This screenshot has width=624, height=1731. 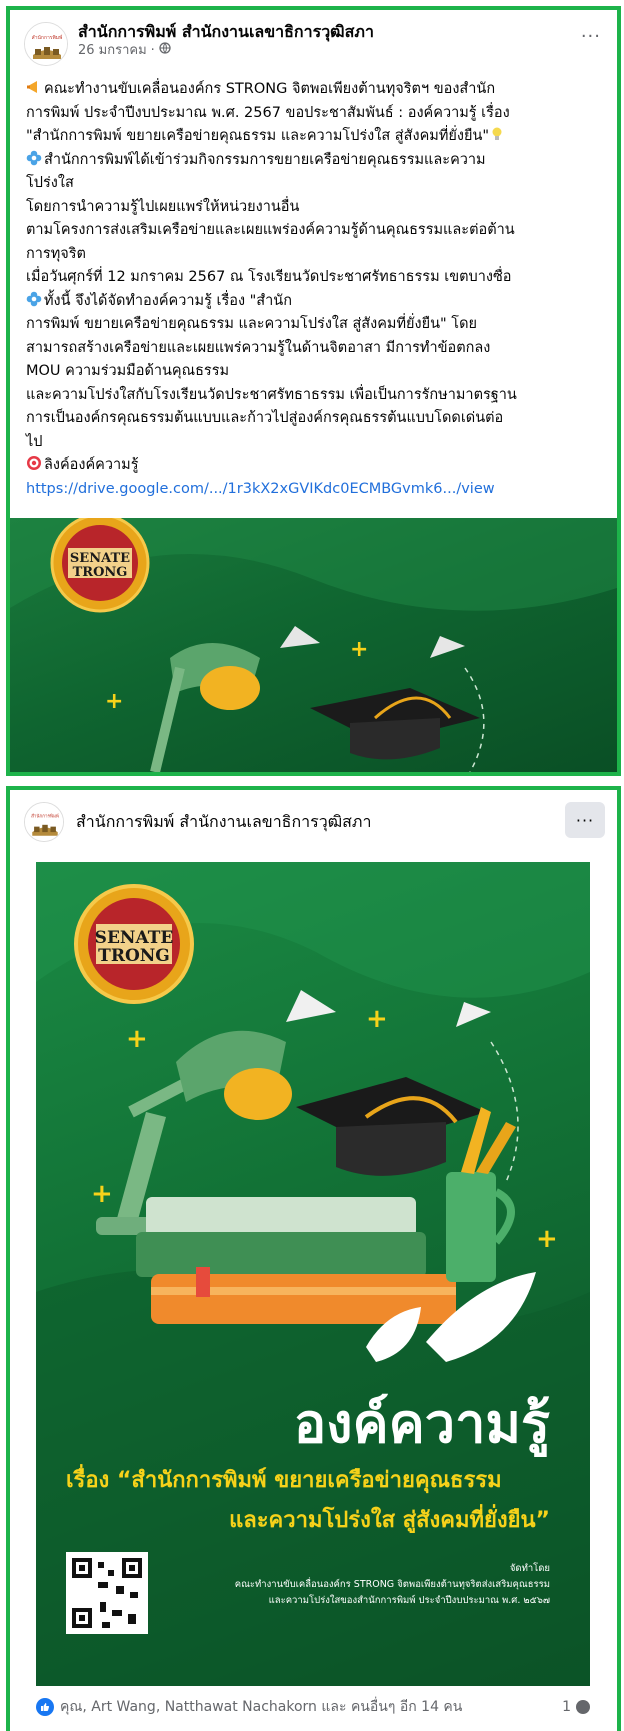 I want to click on post-date: 26 มกราคม, so click(x=112, y=51).